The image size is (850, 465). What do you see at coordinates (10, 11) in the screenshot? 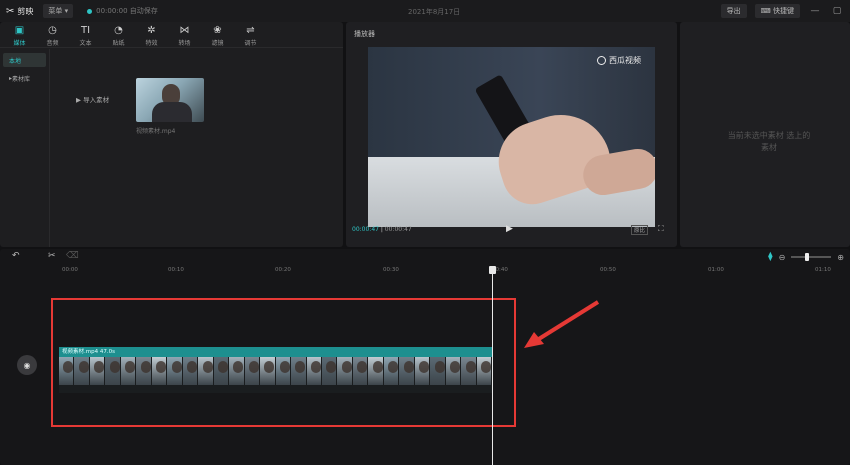
I see `capcut-icon: ✂` at bounding box center [10, 11].